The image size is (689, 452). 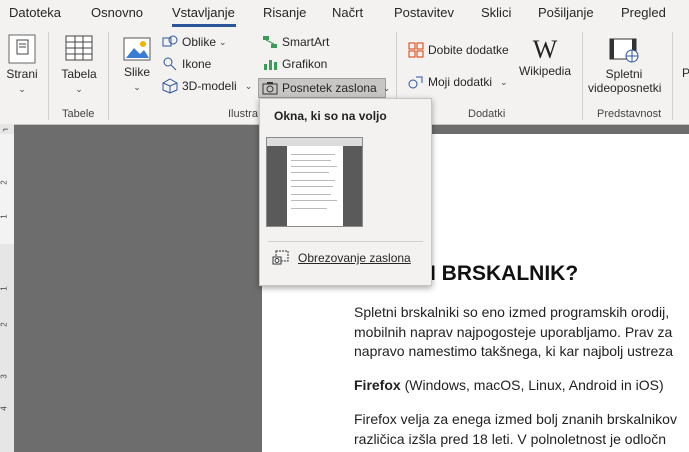 I want to click on chart-icon, so click(x=270, y=65).